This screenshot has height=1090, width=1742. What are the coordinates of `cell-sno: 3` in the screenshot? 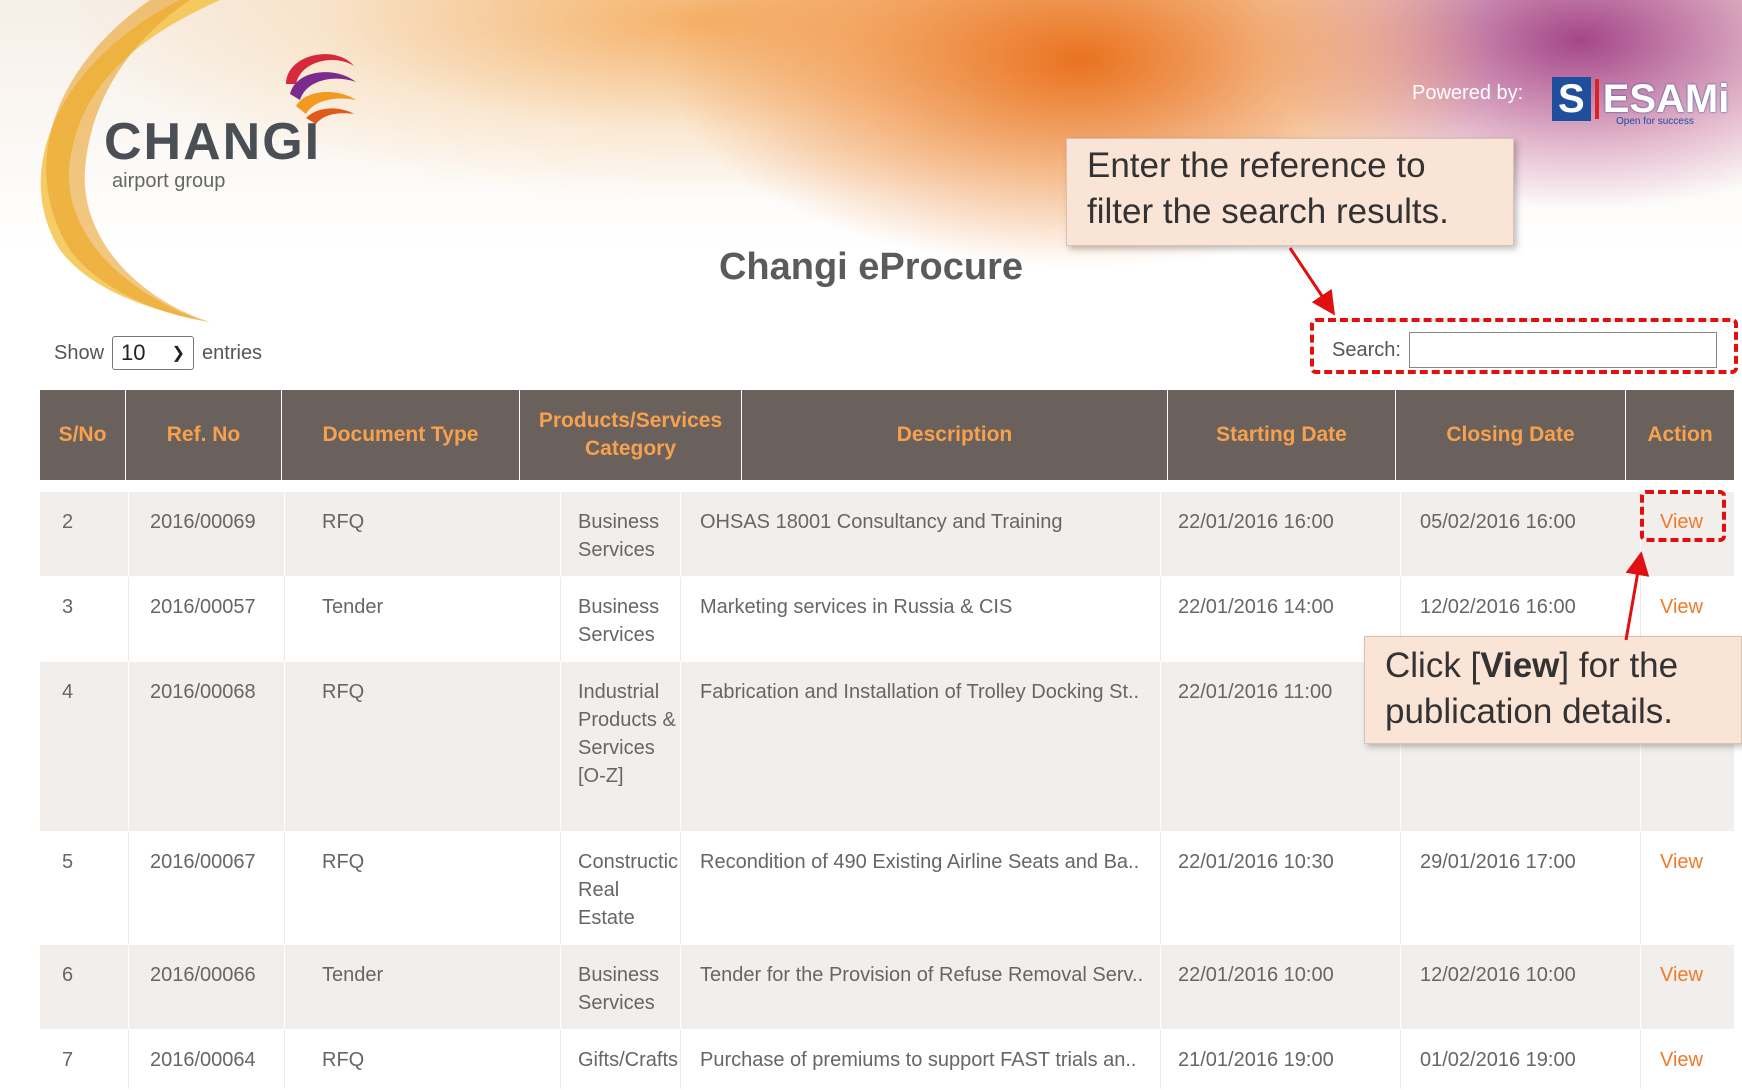 It's located at (68, 607).